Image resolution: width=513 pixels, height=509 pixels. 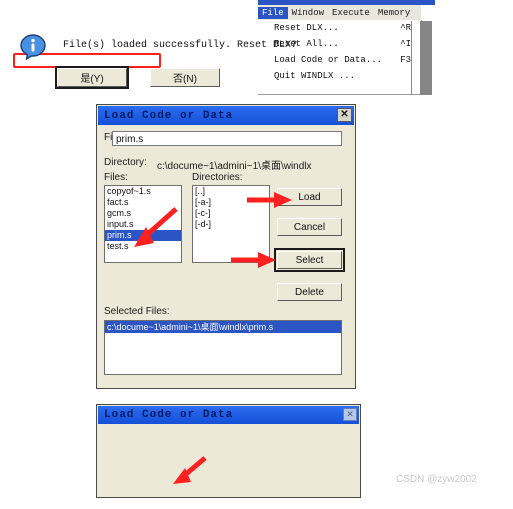 I want to click on list-item: gcm.s, so click(x=143, y=213).